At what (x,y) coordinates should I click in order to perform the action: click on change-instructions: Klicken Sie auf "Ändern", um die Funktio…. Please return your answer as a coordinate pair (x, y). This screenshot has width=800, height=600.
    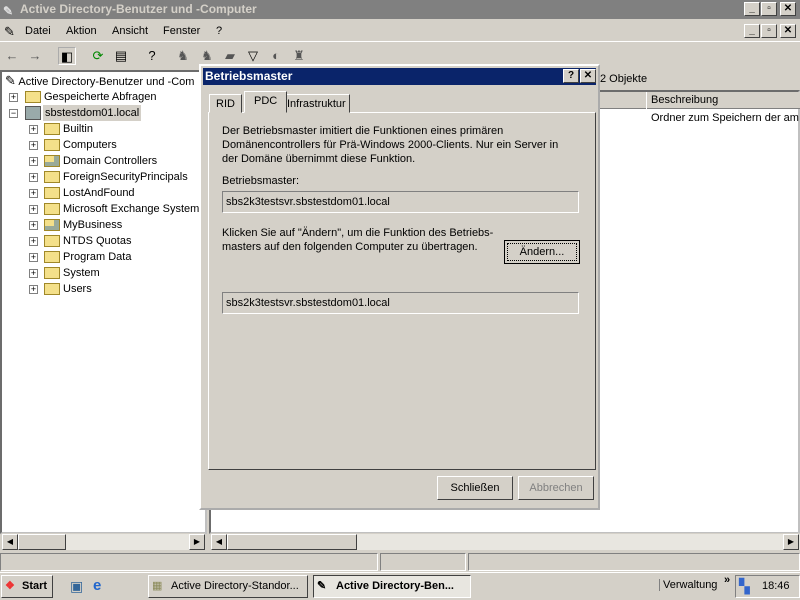
    Looking at the image, I should click on (358, 240).